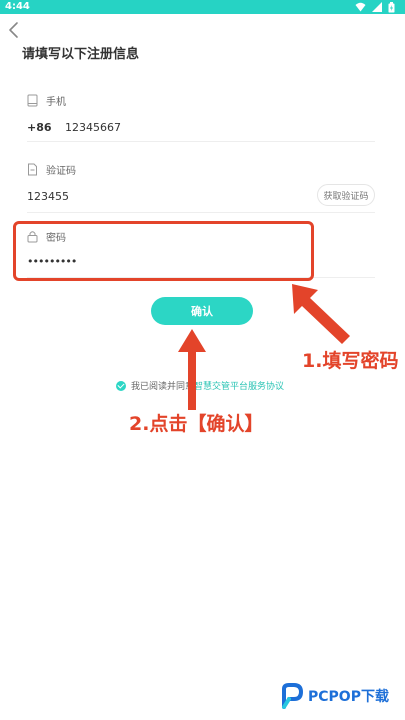 The height and width of the screenshot is (720, 405). I want to click on check-icon, so click(121, 385).